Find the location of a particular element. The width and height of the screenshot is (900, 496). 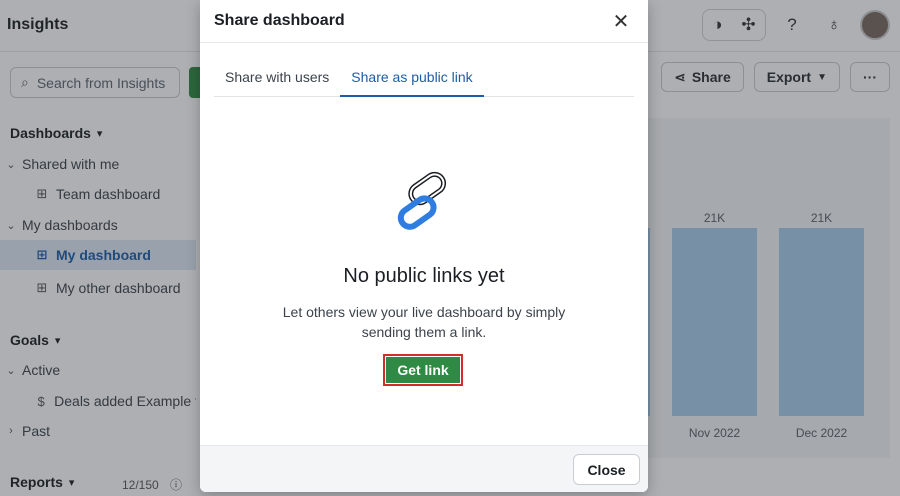

close-icon: ✕ is located at coordinates (621, 21).